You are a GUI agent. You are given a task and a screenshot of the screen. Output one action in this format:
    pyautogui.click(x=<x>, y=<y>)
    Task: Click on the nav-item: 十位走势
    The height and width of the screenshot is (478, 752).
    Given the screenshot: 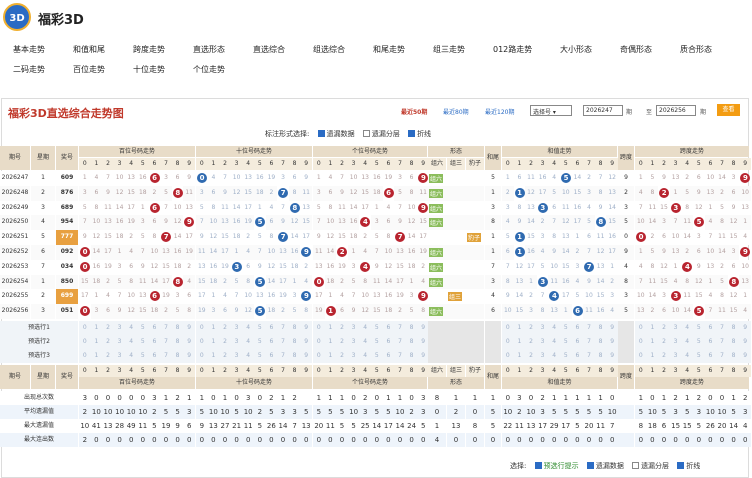 What is the action you would take?
    pyautogui.click(x=149, y=69)
    